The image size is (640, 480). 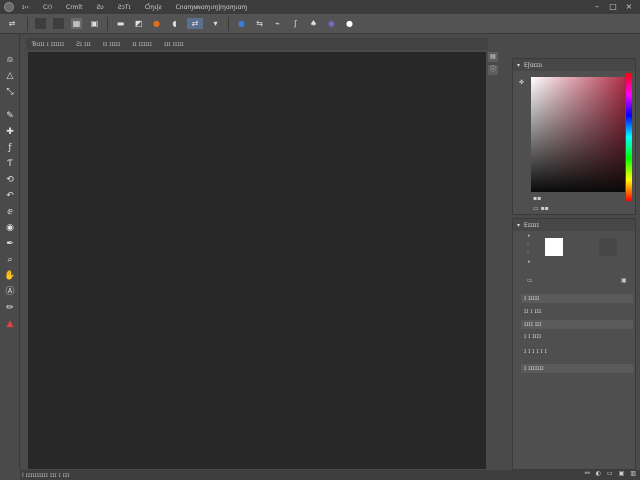 What do you see at coordinates (330, 475) in the screenshot?
I see `status-bar: Ⅰ ɪɪɪɪɪɪɪɪɪɪ ɪɪɪ ɪ ɪɪɪ ⚯ ◐ ▭ ▣ ▥` at bounding box center [330, 475].